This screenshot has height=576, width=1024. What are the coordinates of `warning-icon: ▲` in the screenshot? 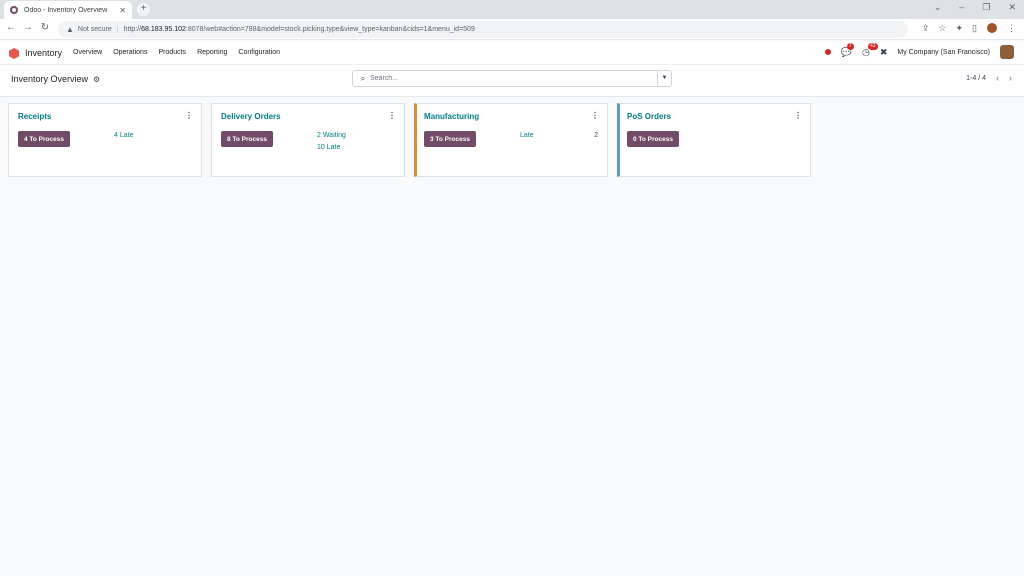 It's located at (70, 29).